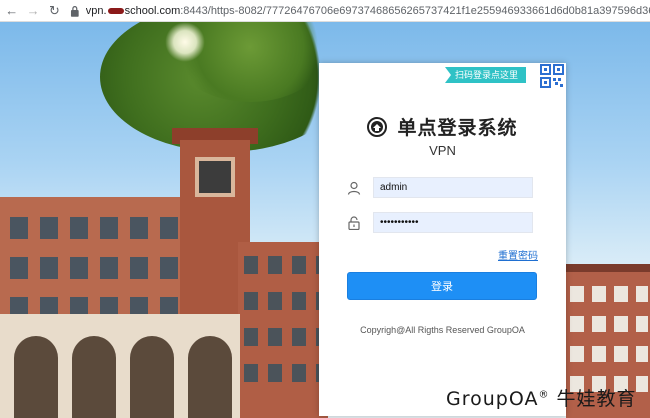 The height and width of the screenshot is (418, 650). Describe the element at coordinates (75, 11) in the screenshot. I see `lock-icon` at that location.